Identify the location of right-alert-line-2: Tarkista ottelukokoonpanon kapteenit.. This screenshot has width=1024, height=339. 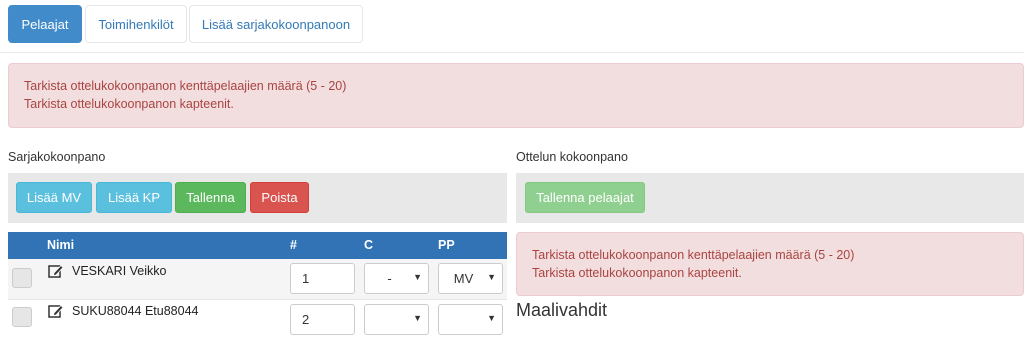
(637, 273).